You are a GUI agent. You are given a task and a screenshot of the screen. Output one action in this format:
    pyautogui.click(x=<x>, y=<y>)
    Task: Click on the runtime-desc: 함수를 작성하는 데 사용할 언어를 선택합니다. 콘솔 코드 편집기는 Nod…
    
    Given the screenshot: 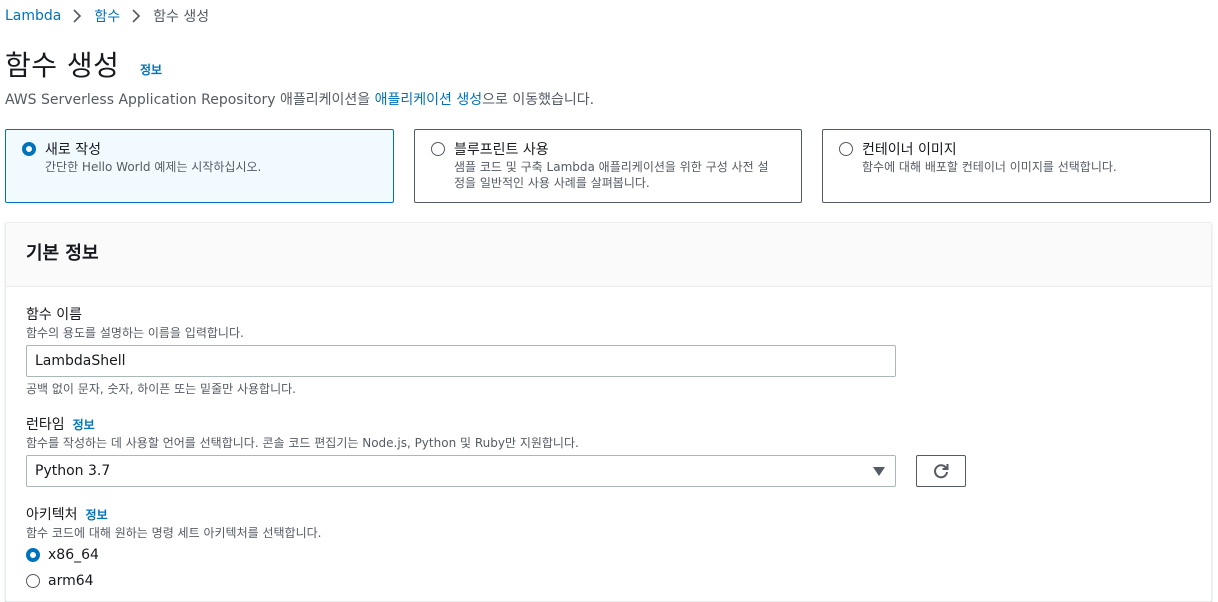 What is the action you would take?
    pyautogui.click(x=302, y=443)
    